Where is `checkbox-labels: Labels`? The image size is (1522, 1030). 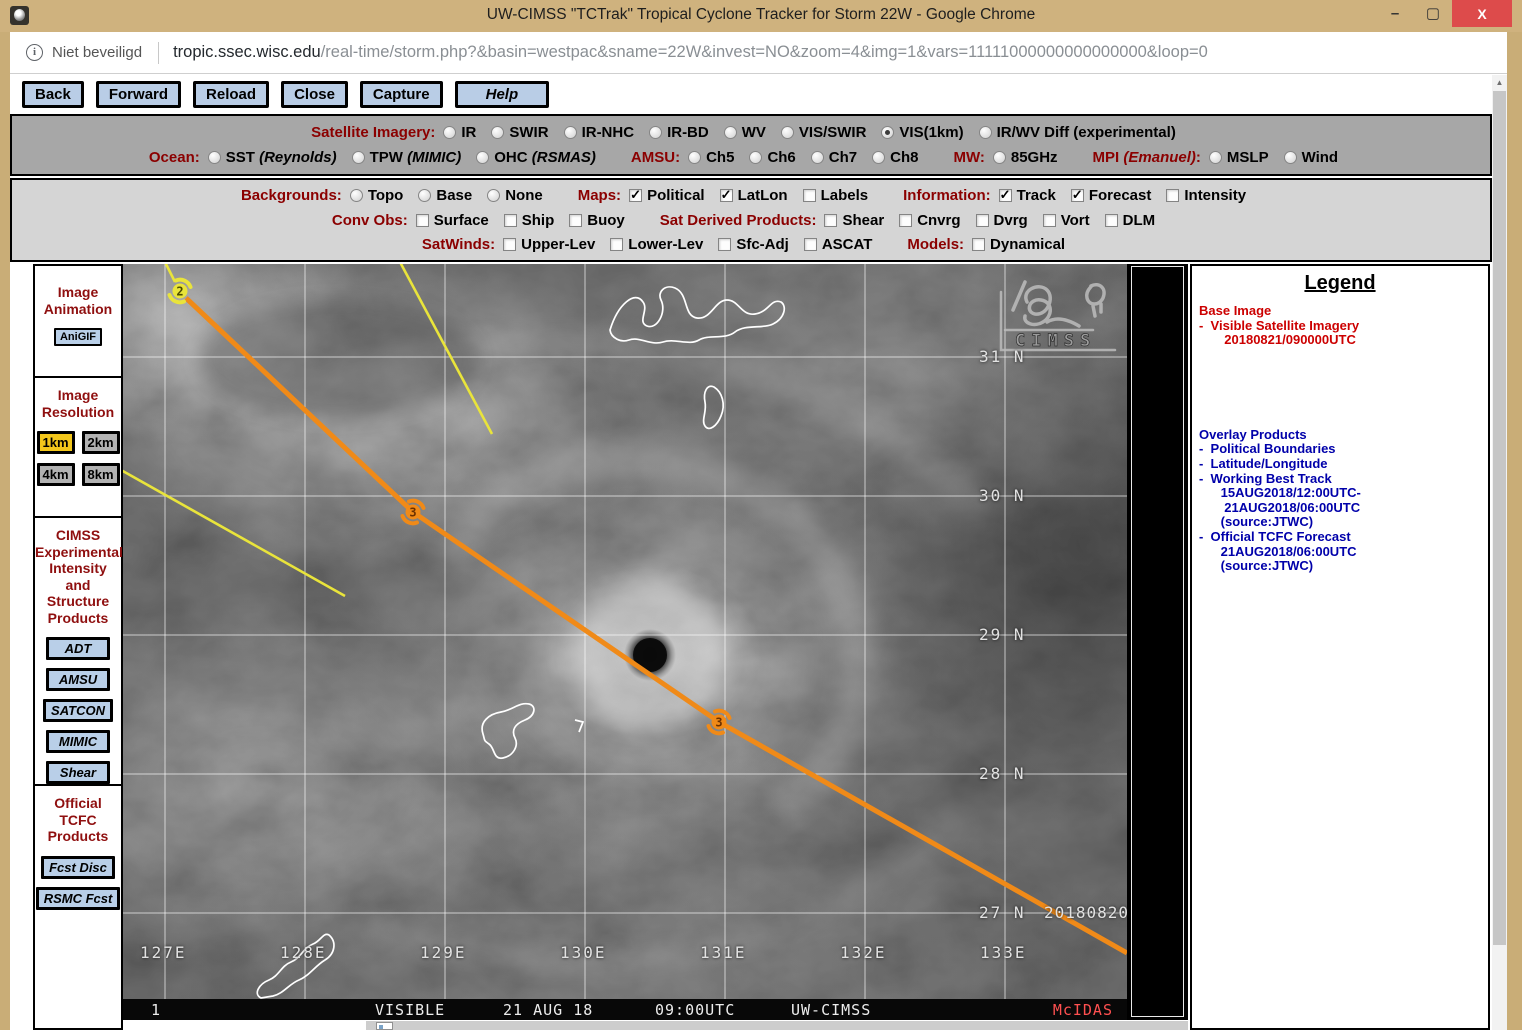 checkbox-labels: Labels is located at coordinates (835, 195).